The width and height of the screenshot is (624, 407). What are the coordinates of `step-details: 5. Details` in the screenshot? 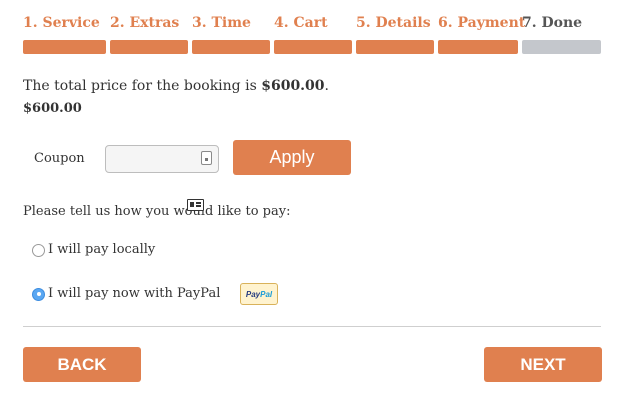 It's located at (395, 34).